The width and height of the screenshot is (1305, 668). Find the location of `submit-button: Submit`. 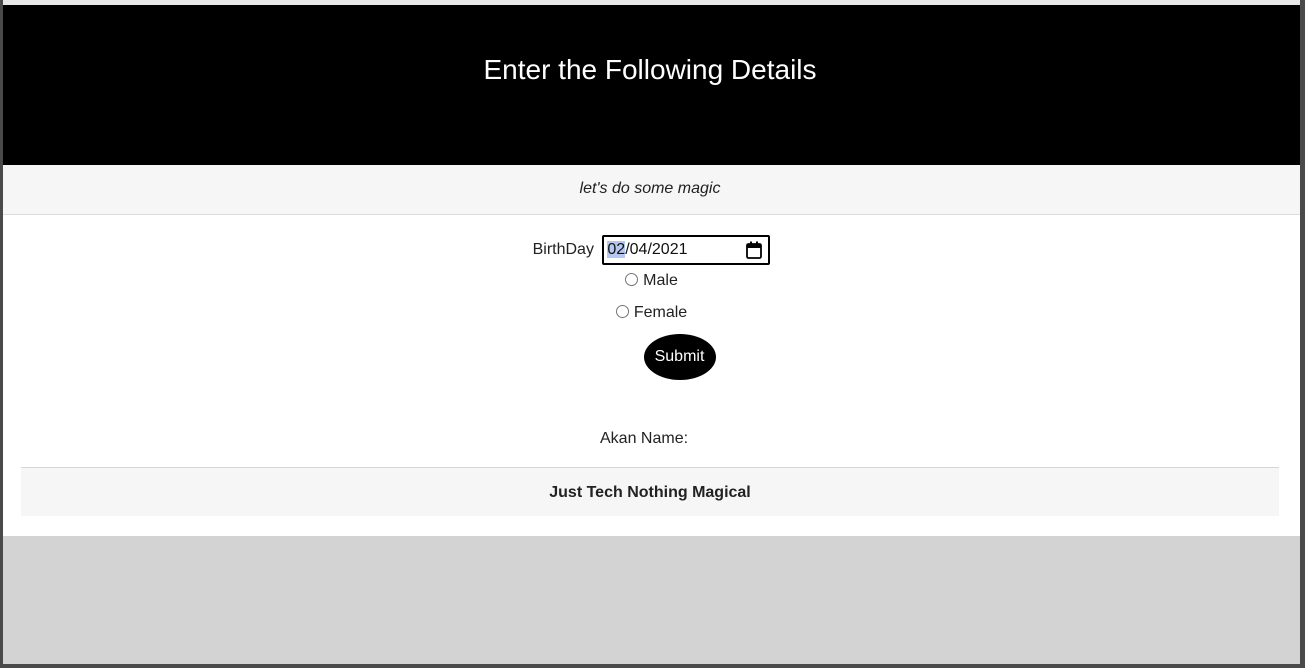

submit-button: Submit is located at coordinates (679, 357).